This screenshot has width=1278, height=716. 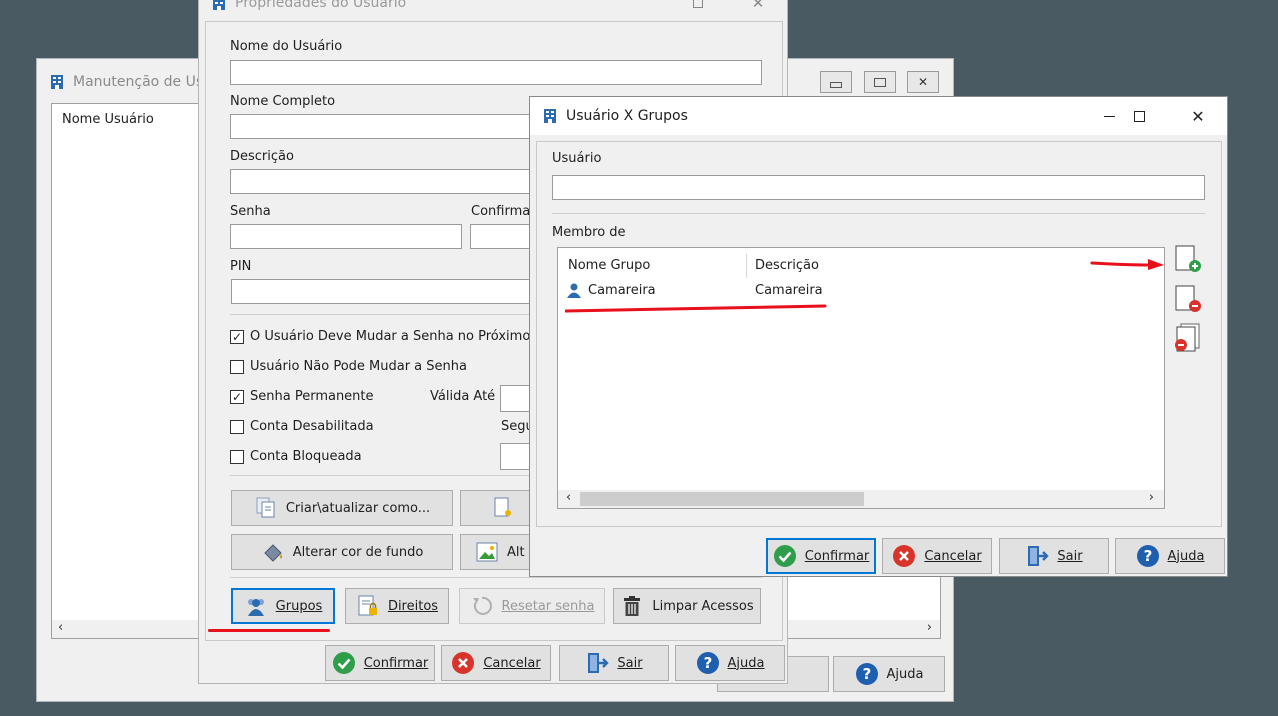 I want to click on conta-bloqueada-label: Conta Bloqueada, so click(x=306, y=456).